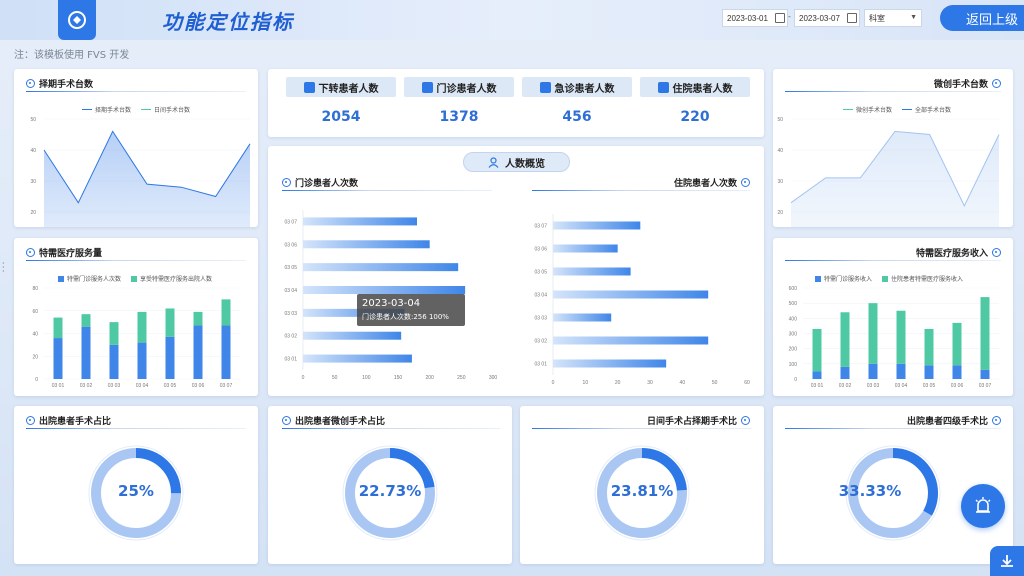  What do you see at coordinates (35, 312) in the screenshot?
I see `y-tick-label: 60` at bounding box center [35, 312].